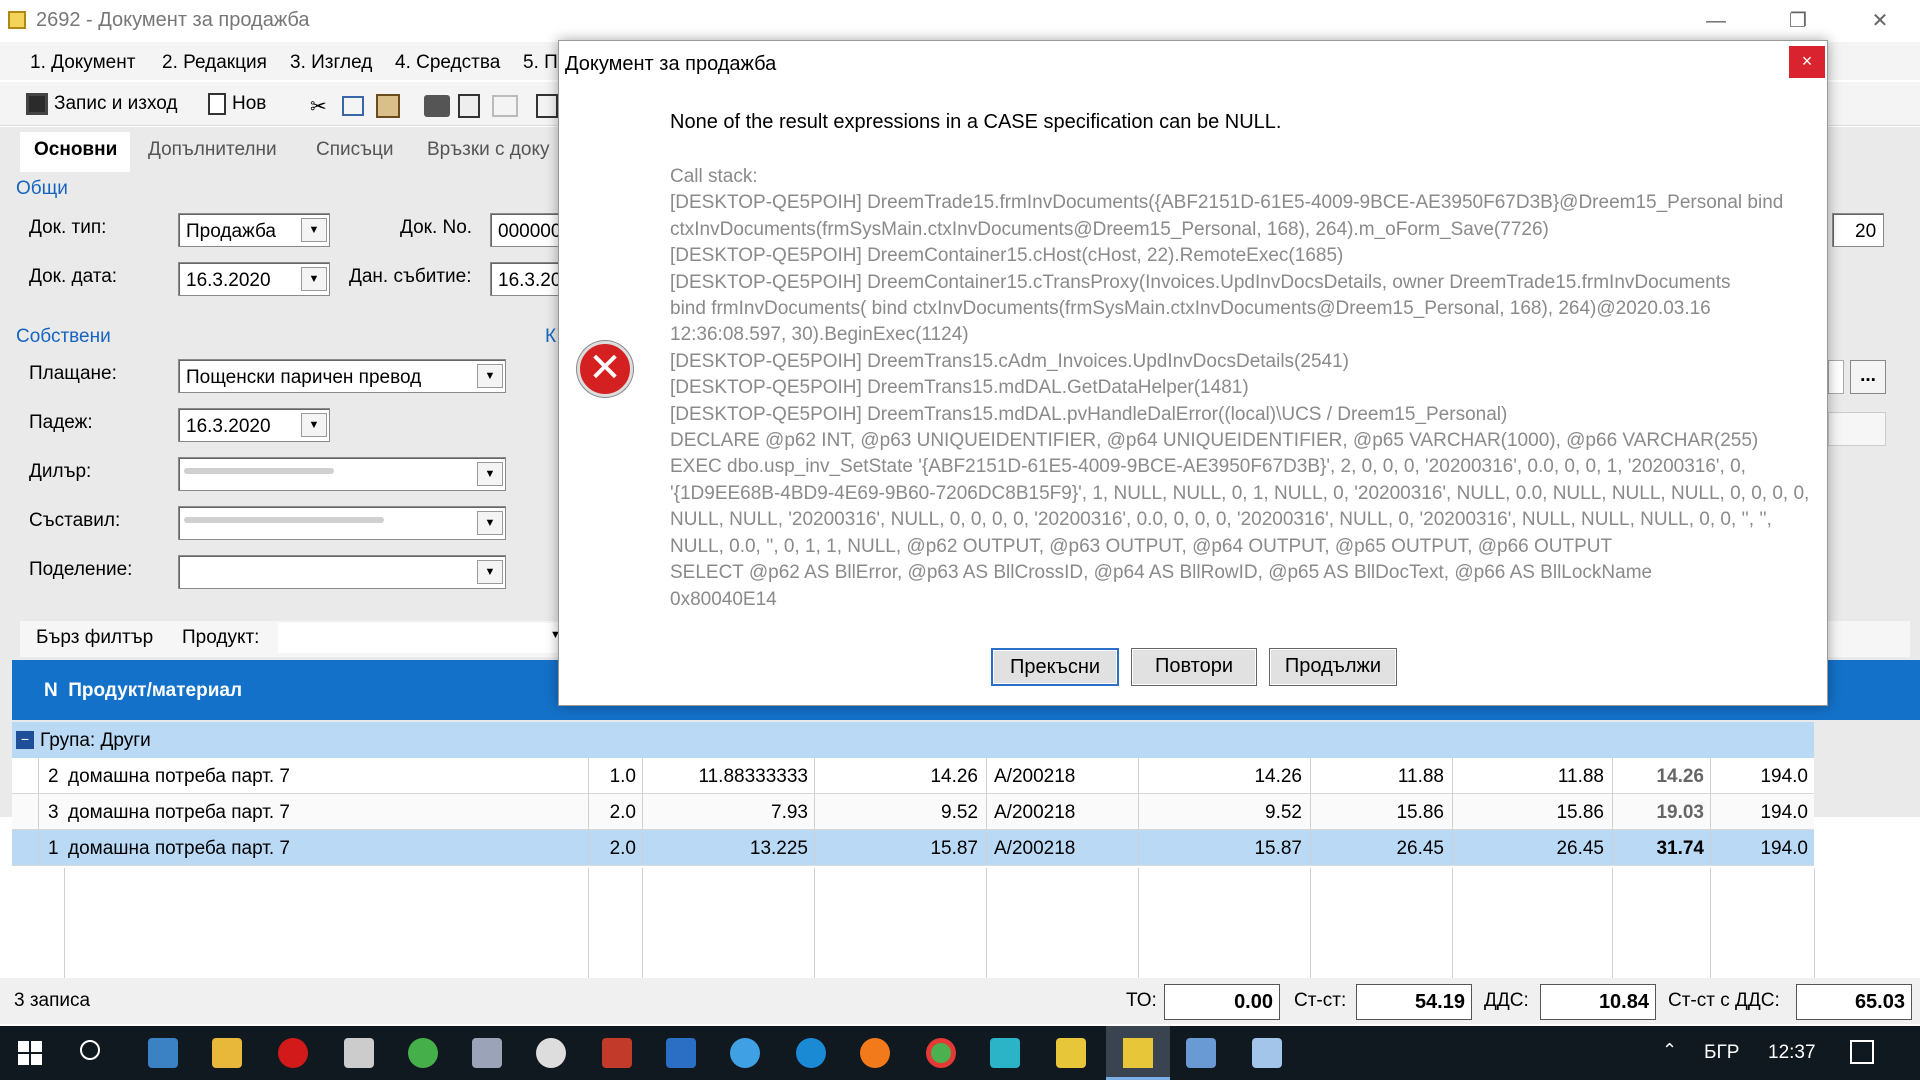  I want to click on folder-icon, so click(227, 1053).